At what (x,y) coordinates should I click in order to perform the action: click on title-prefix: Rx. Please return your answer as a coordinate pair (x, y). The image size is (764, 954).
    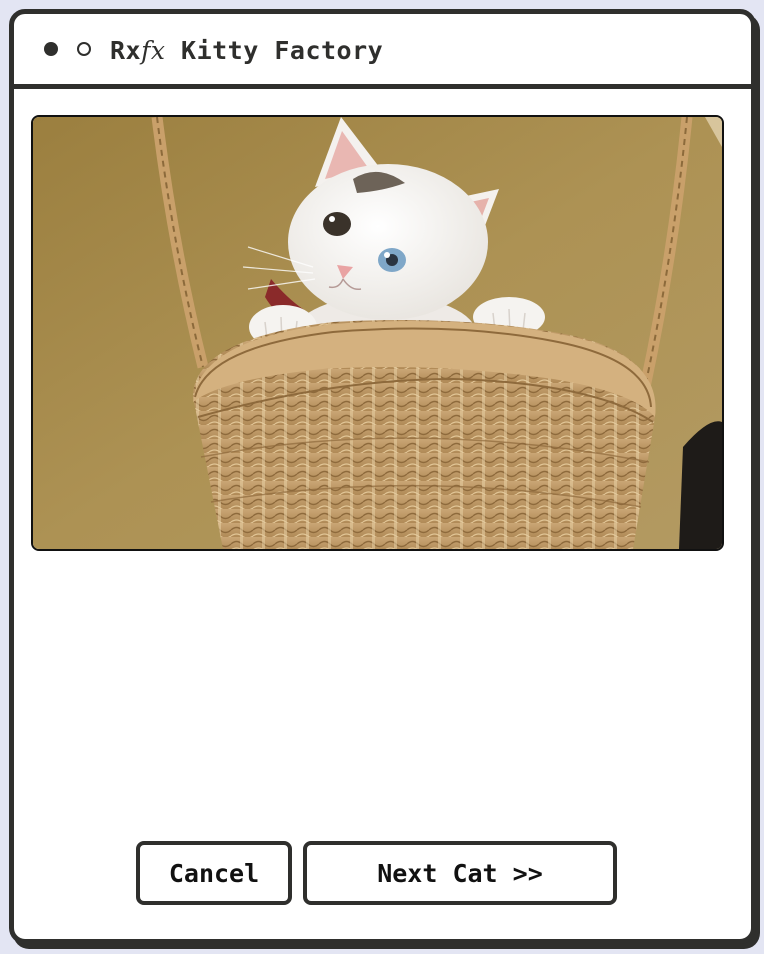
    Looking at the image, I should click on (126, 50).